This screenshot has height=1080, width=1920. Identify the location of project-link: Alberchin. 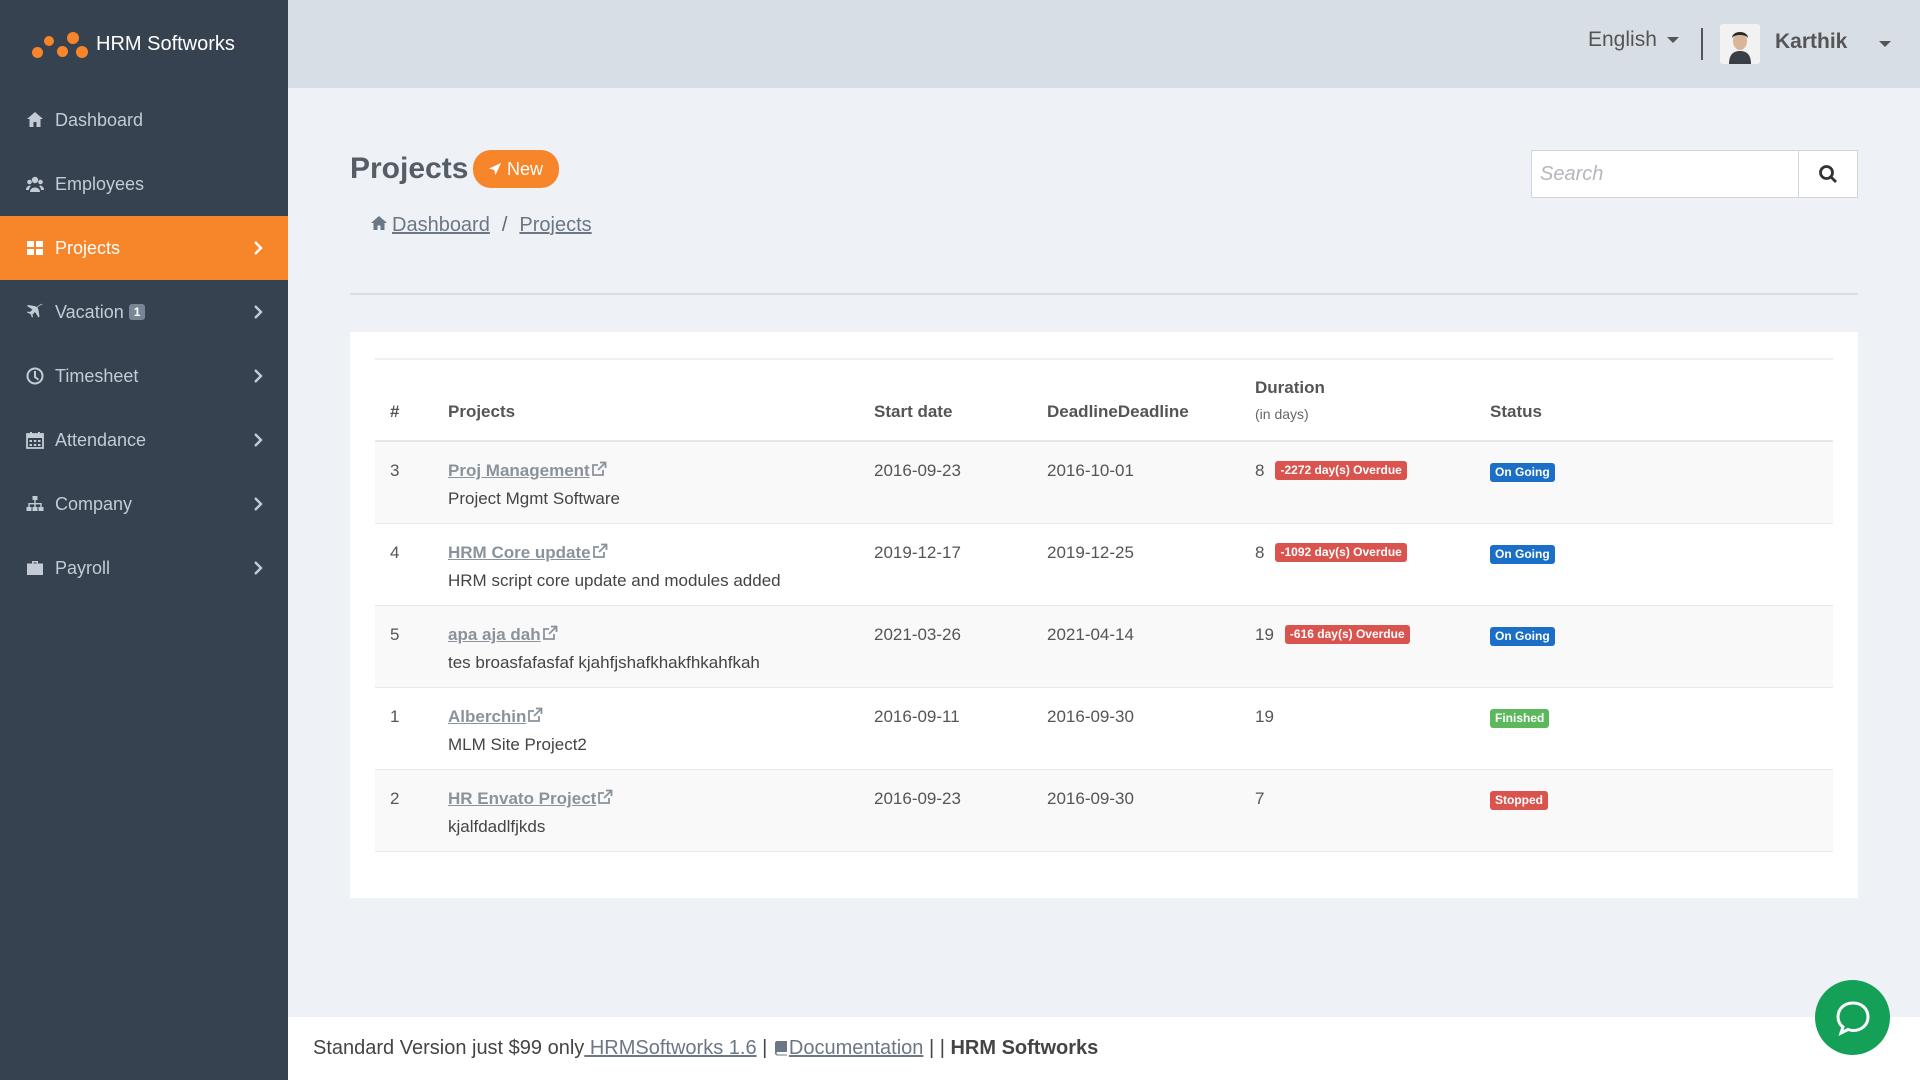
(487, 716).